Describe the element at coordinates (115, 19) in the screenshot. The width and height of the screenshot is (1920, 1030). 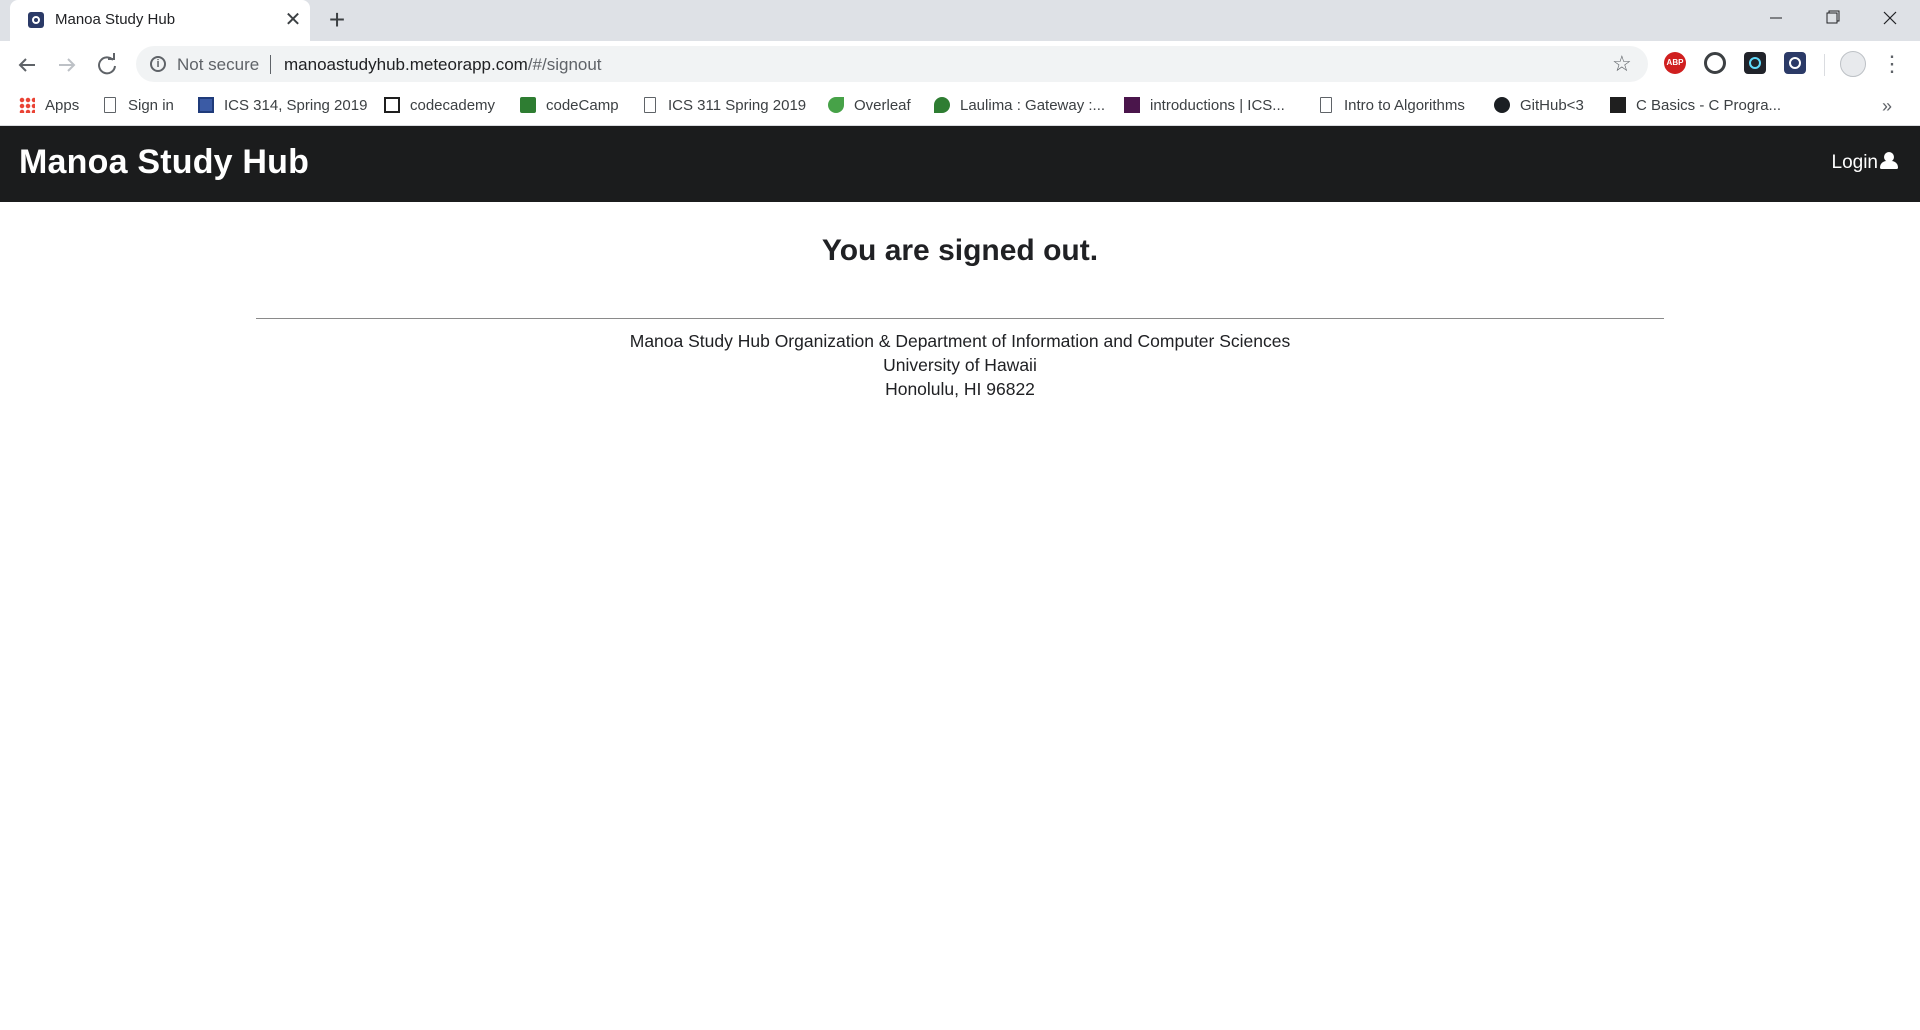
I see `tab-title: Manoa Study Hub` at that location.